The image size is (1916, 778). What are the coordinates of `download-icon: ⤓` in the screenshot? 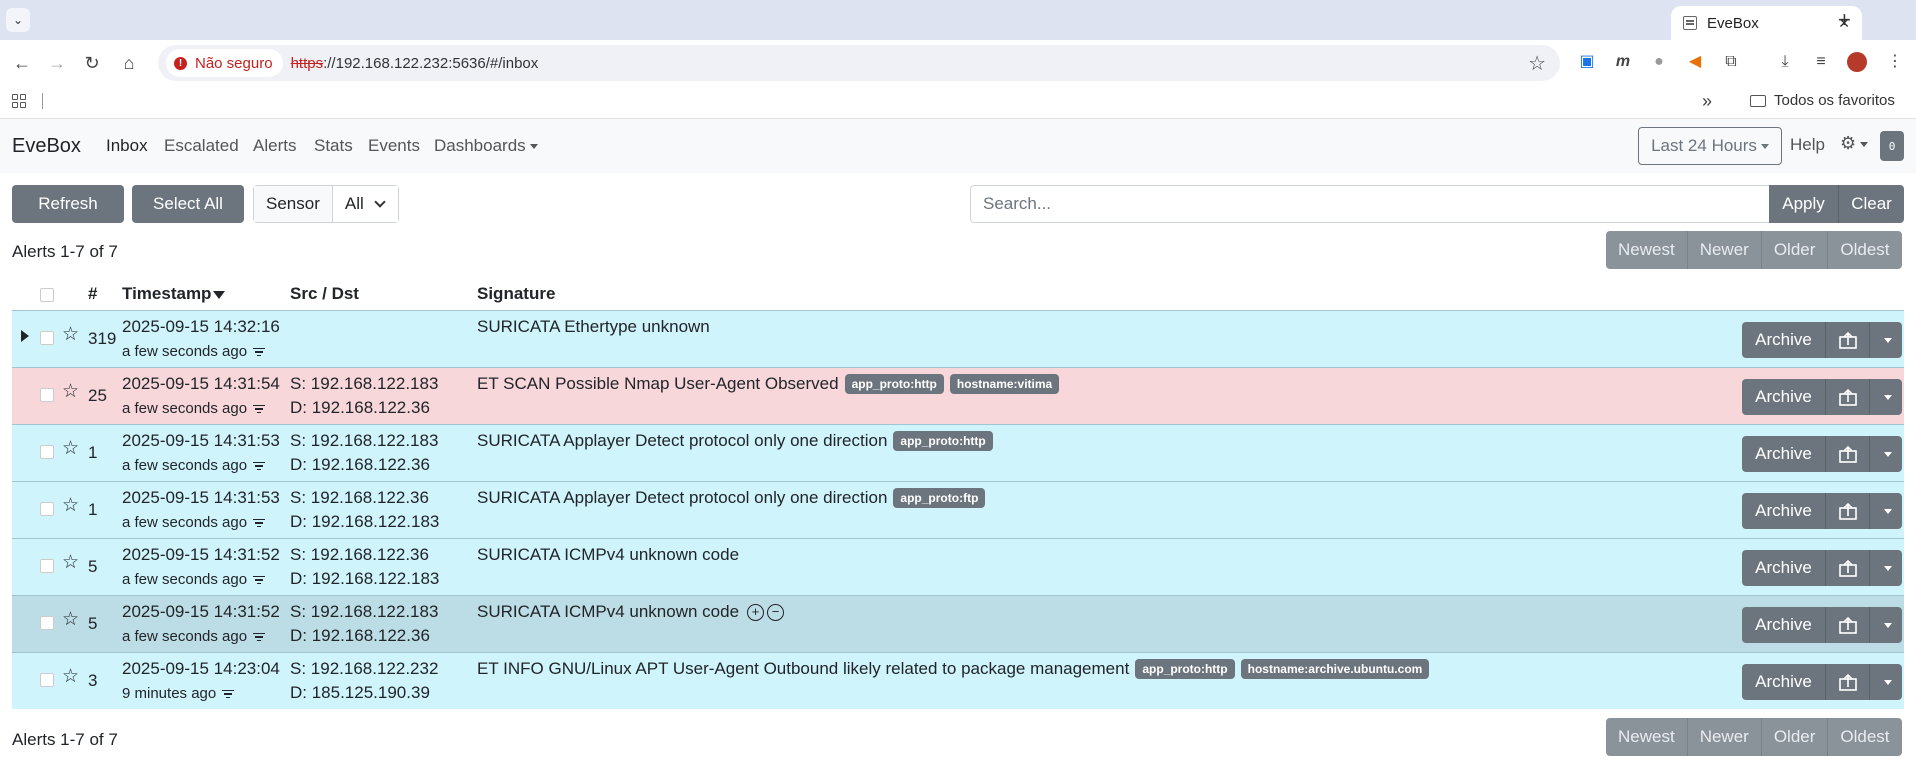 It's located at (1785, 62).